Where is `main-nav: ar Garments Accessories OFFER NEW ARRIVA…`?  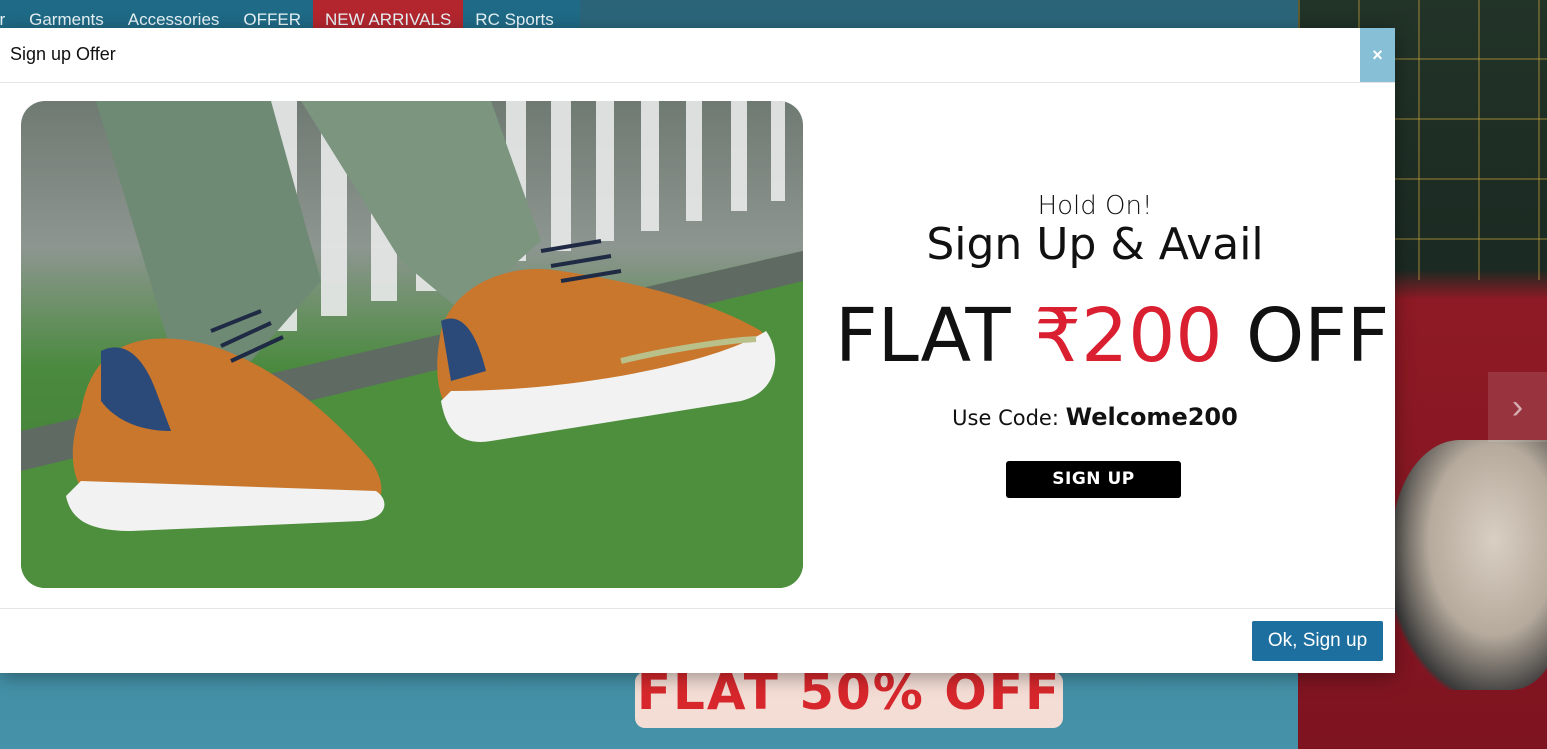 main-nav: ar Garments Accessories OFFER NEW ARRIVA… is located at coordinates (290, 15).